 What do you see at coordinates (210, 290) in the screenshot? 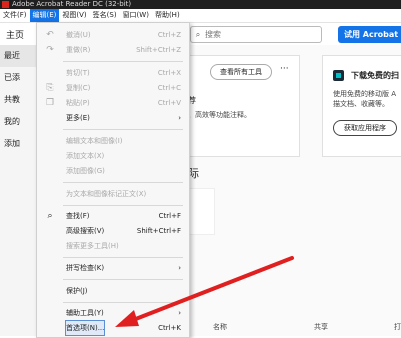
I see `arrow-shaft` at bounding box center [210, 290].